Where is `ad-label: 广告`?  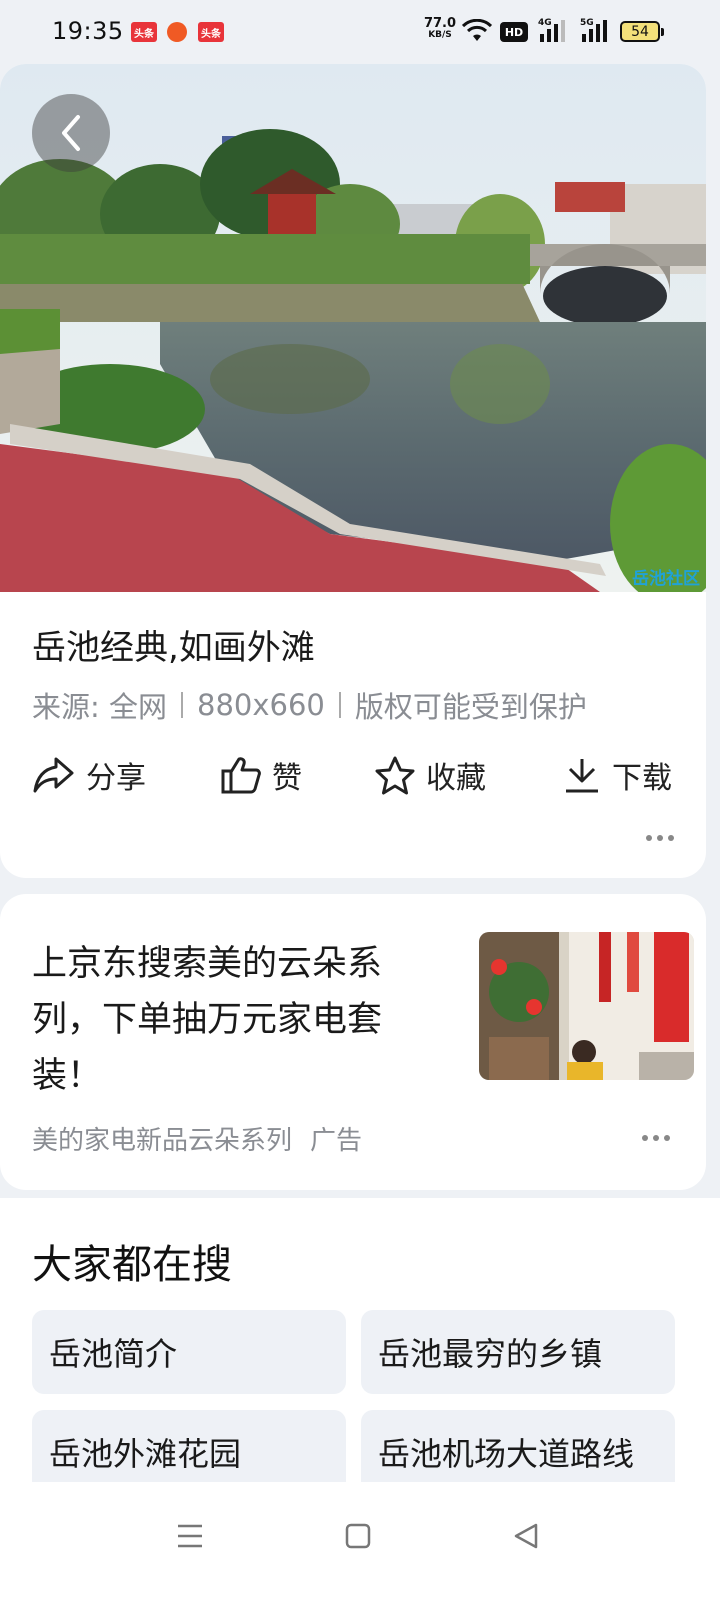
ad-label: 广告 is located at coordinates (336, 1141).